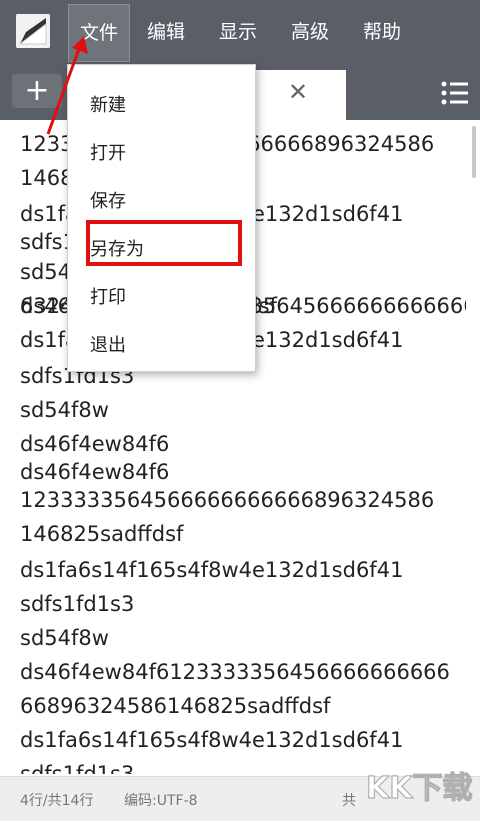  Describe the element at coordinates (67, 85) in the screenshot. I see `annotation-arrow` at that location.